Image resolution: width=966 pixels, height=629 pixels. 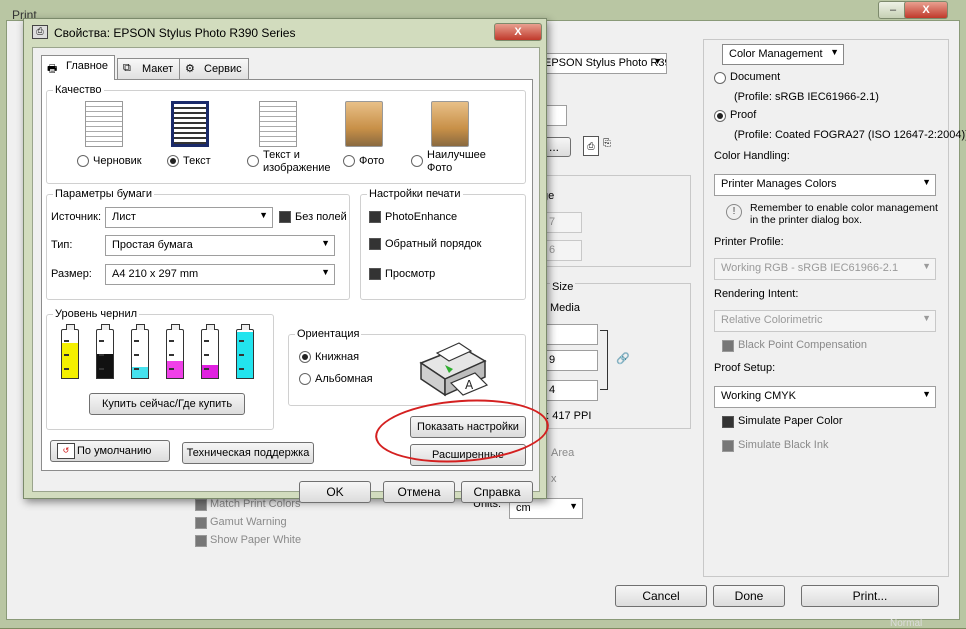 I want to click on document-profile: (Profile: sRGB IEC61966-2.1), so click(x=806, y=97).